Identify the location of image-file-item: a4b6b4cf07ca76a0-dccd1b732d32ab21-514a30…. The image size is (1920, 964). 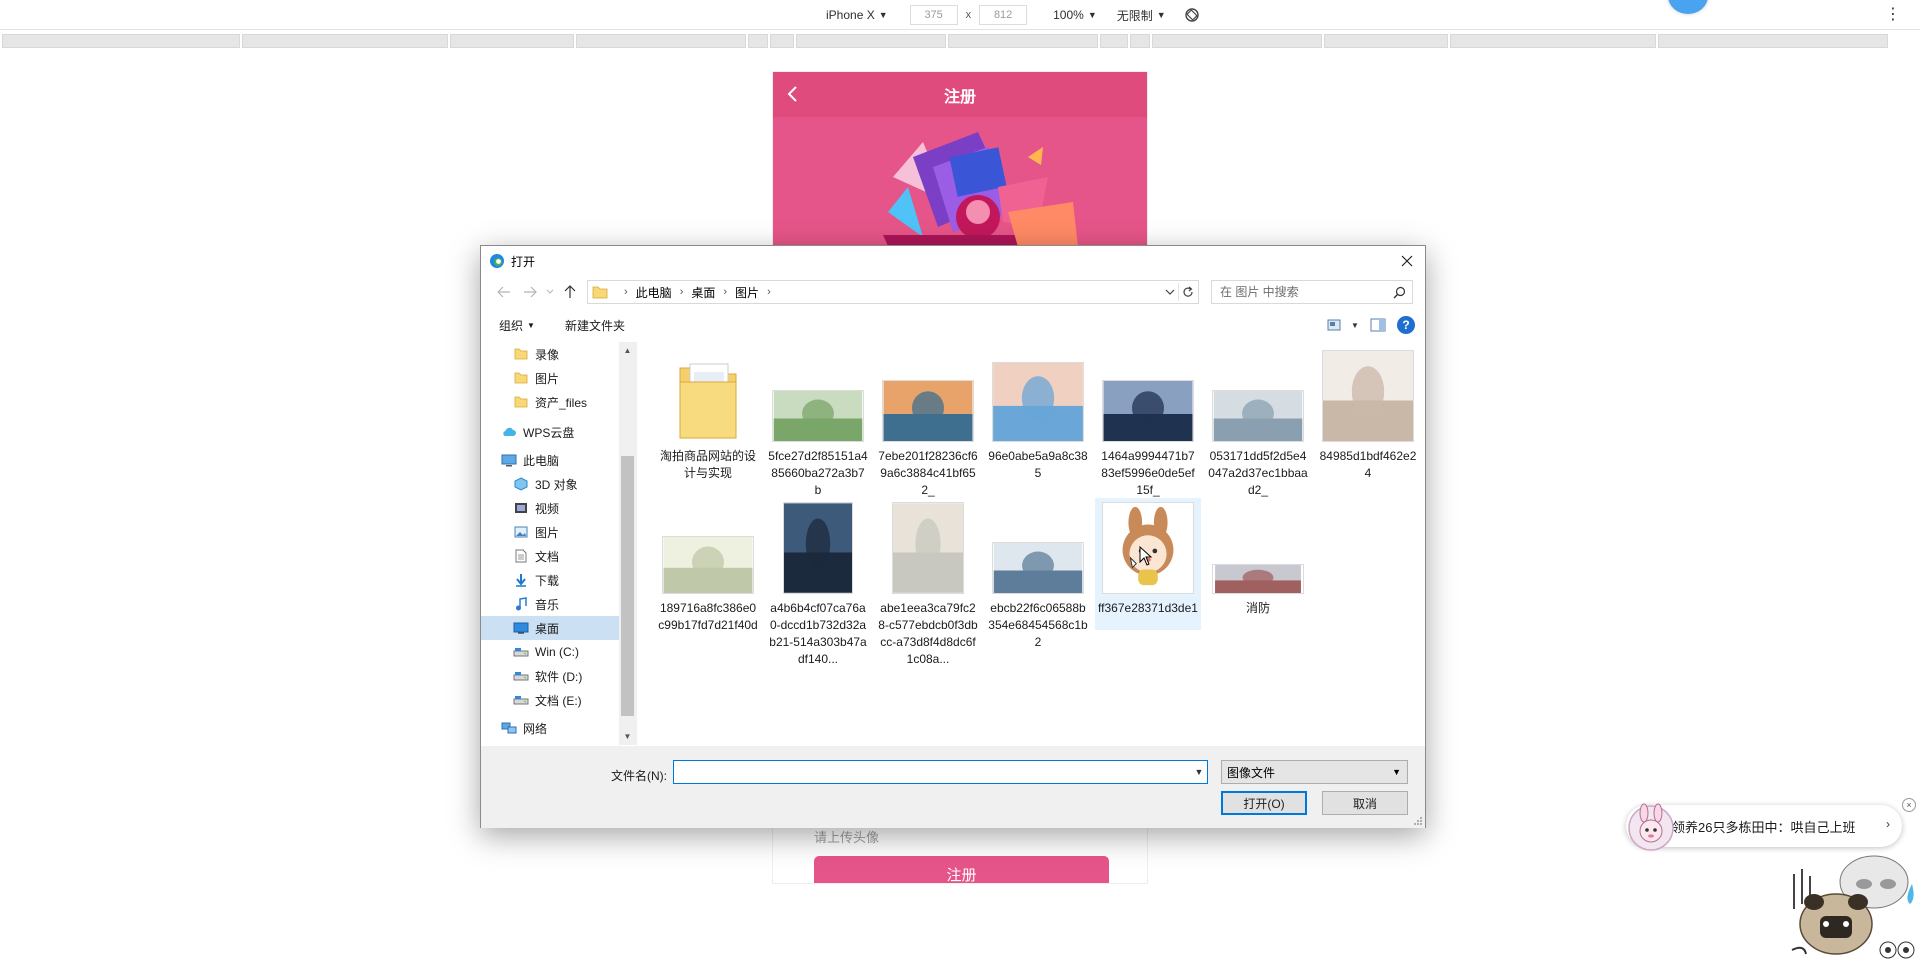
(818, 583).